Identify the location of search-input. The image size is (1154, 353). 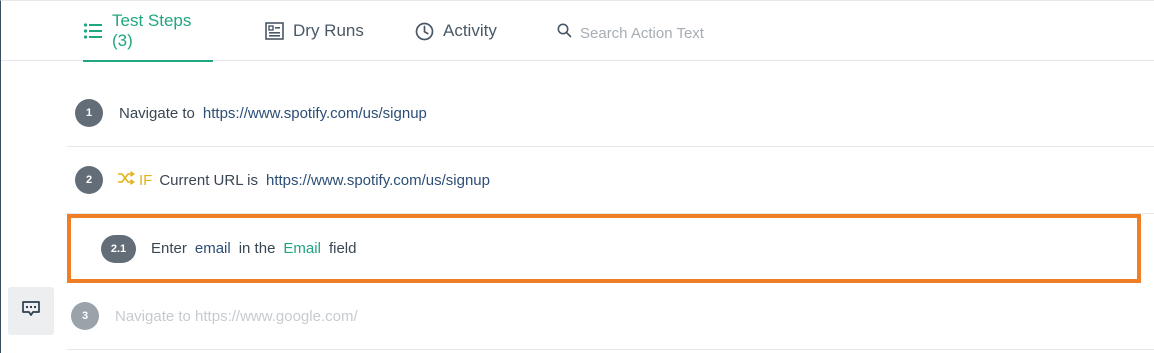
(695, 33).